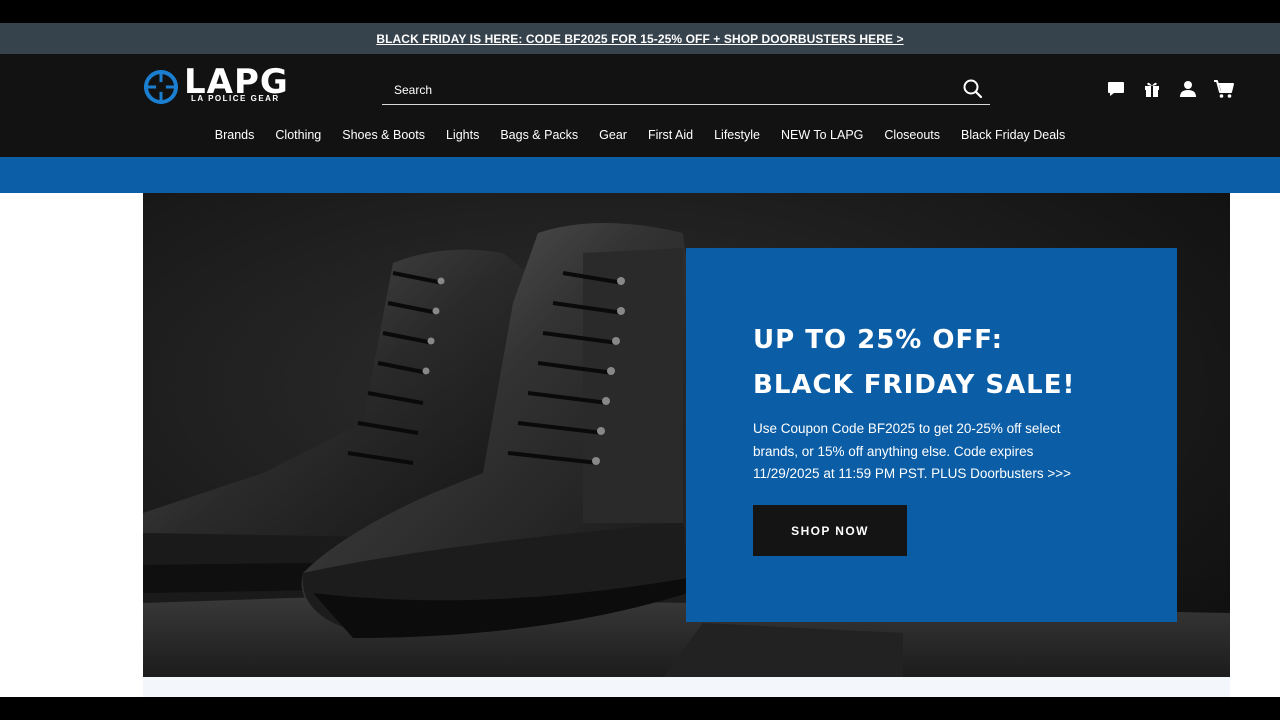 The height and width of the screenshot is (720, 1280). Describe the element at coordinates (218, 86) in the screenshot. I see `lapg-logo: LAPG LA POLICE GEAR` at that location.